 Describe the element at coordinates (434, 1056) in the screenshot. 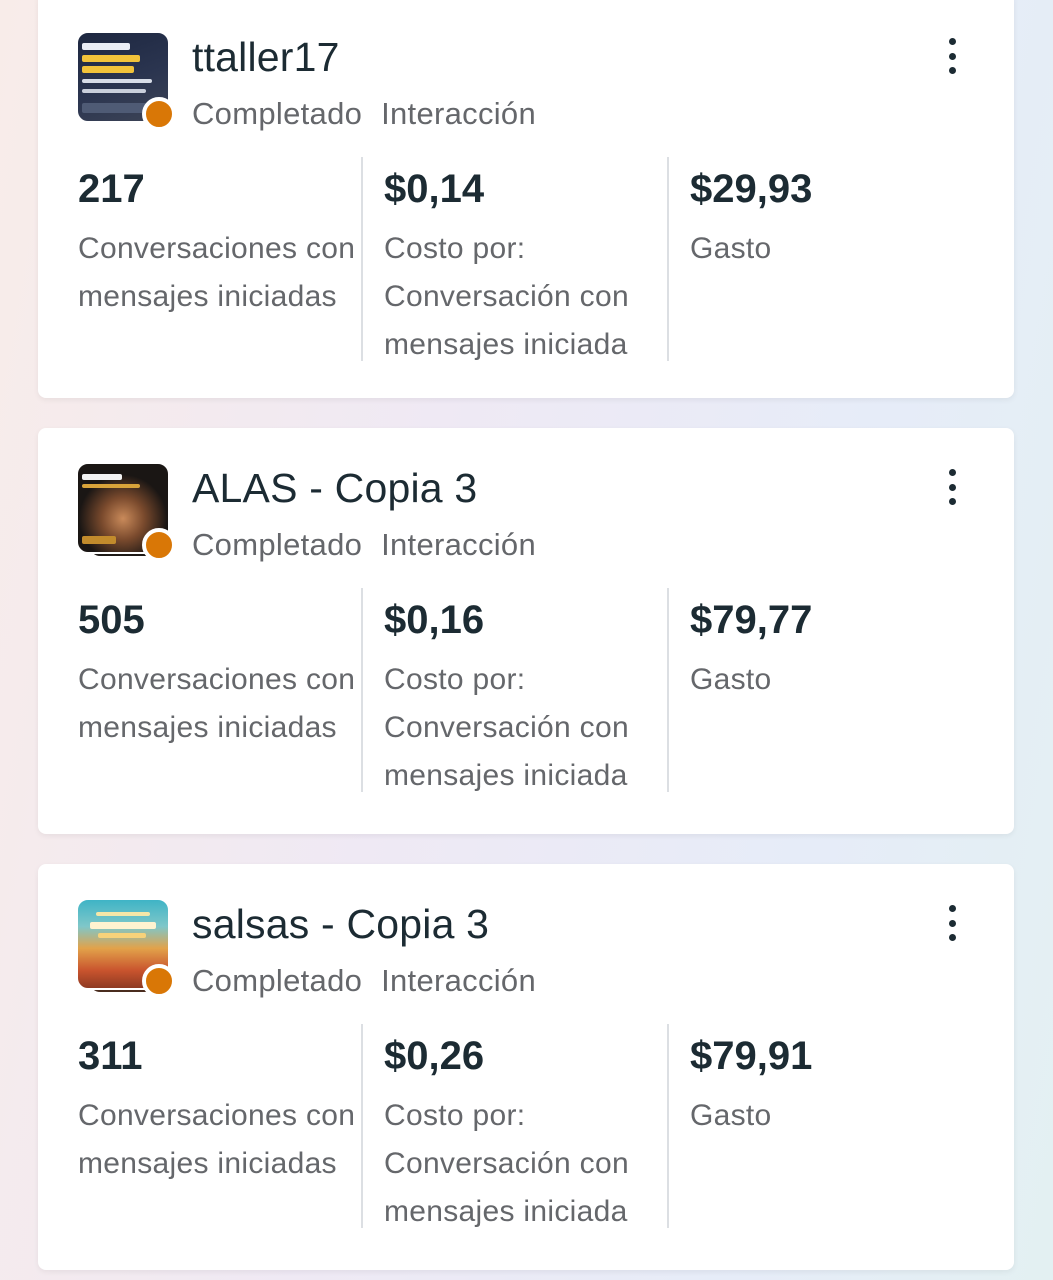

I see `metric-value: $0,26` at that location.